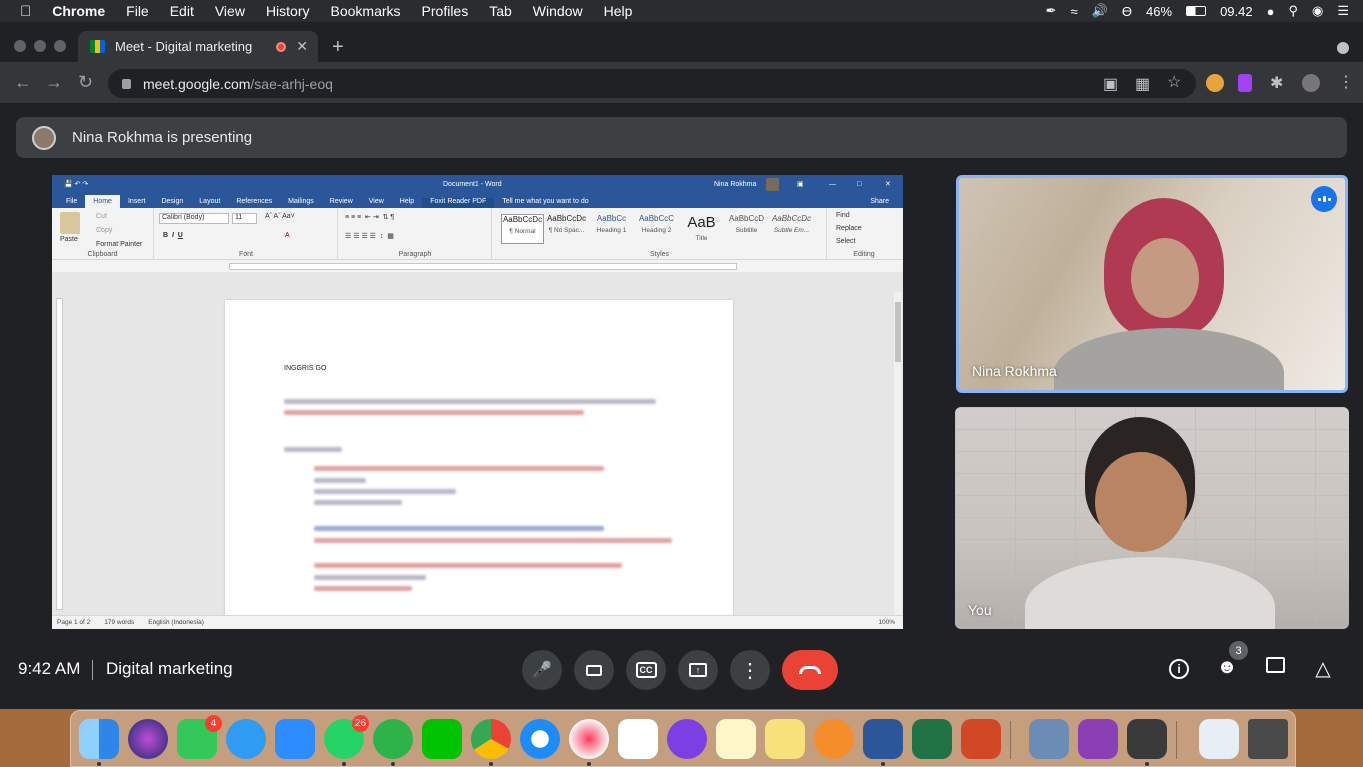  Describe the element at coordinates (1236, 11) in the screenshot. I see `clock: 09.42` at that location.